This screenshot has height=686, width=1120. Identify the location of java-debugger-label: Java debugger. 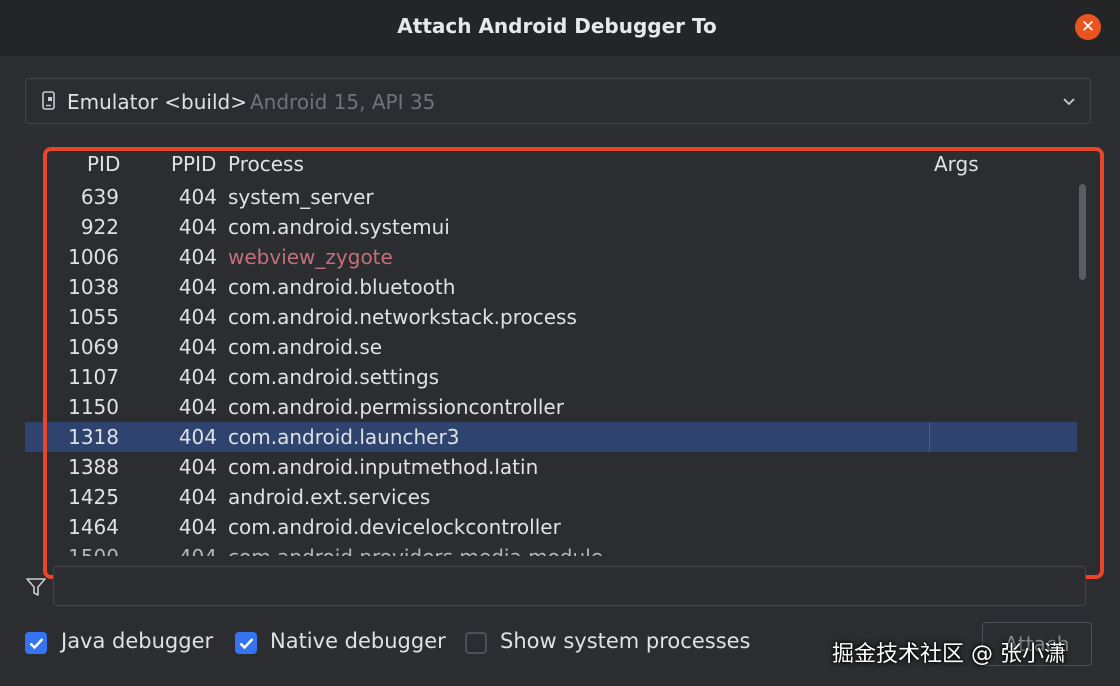
(137, 641).